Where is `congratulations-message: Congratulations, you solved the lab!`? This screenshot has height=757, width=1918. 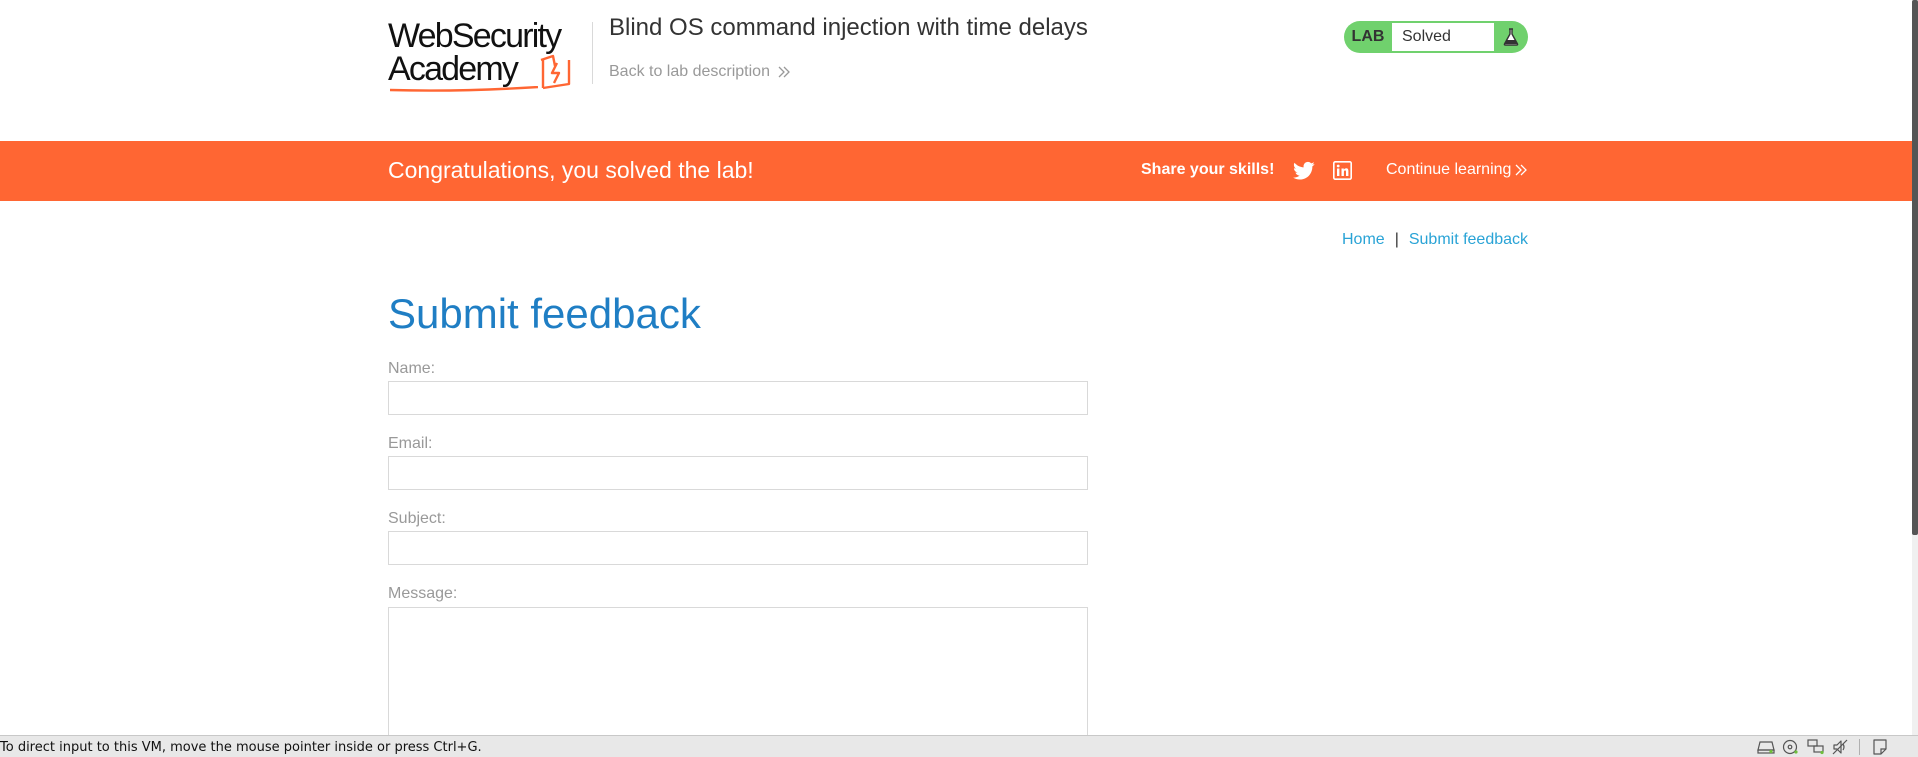 congratulations-message: Congratulations, you solved the lab! is located at coordinates (571, 170).